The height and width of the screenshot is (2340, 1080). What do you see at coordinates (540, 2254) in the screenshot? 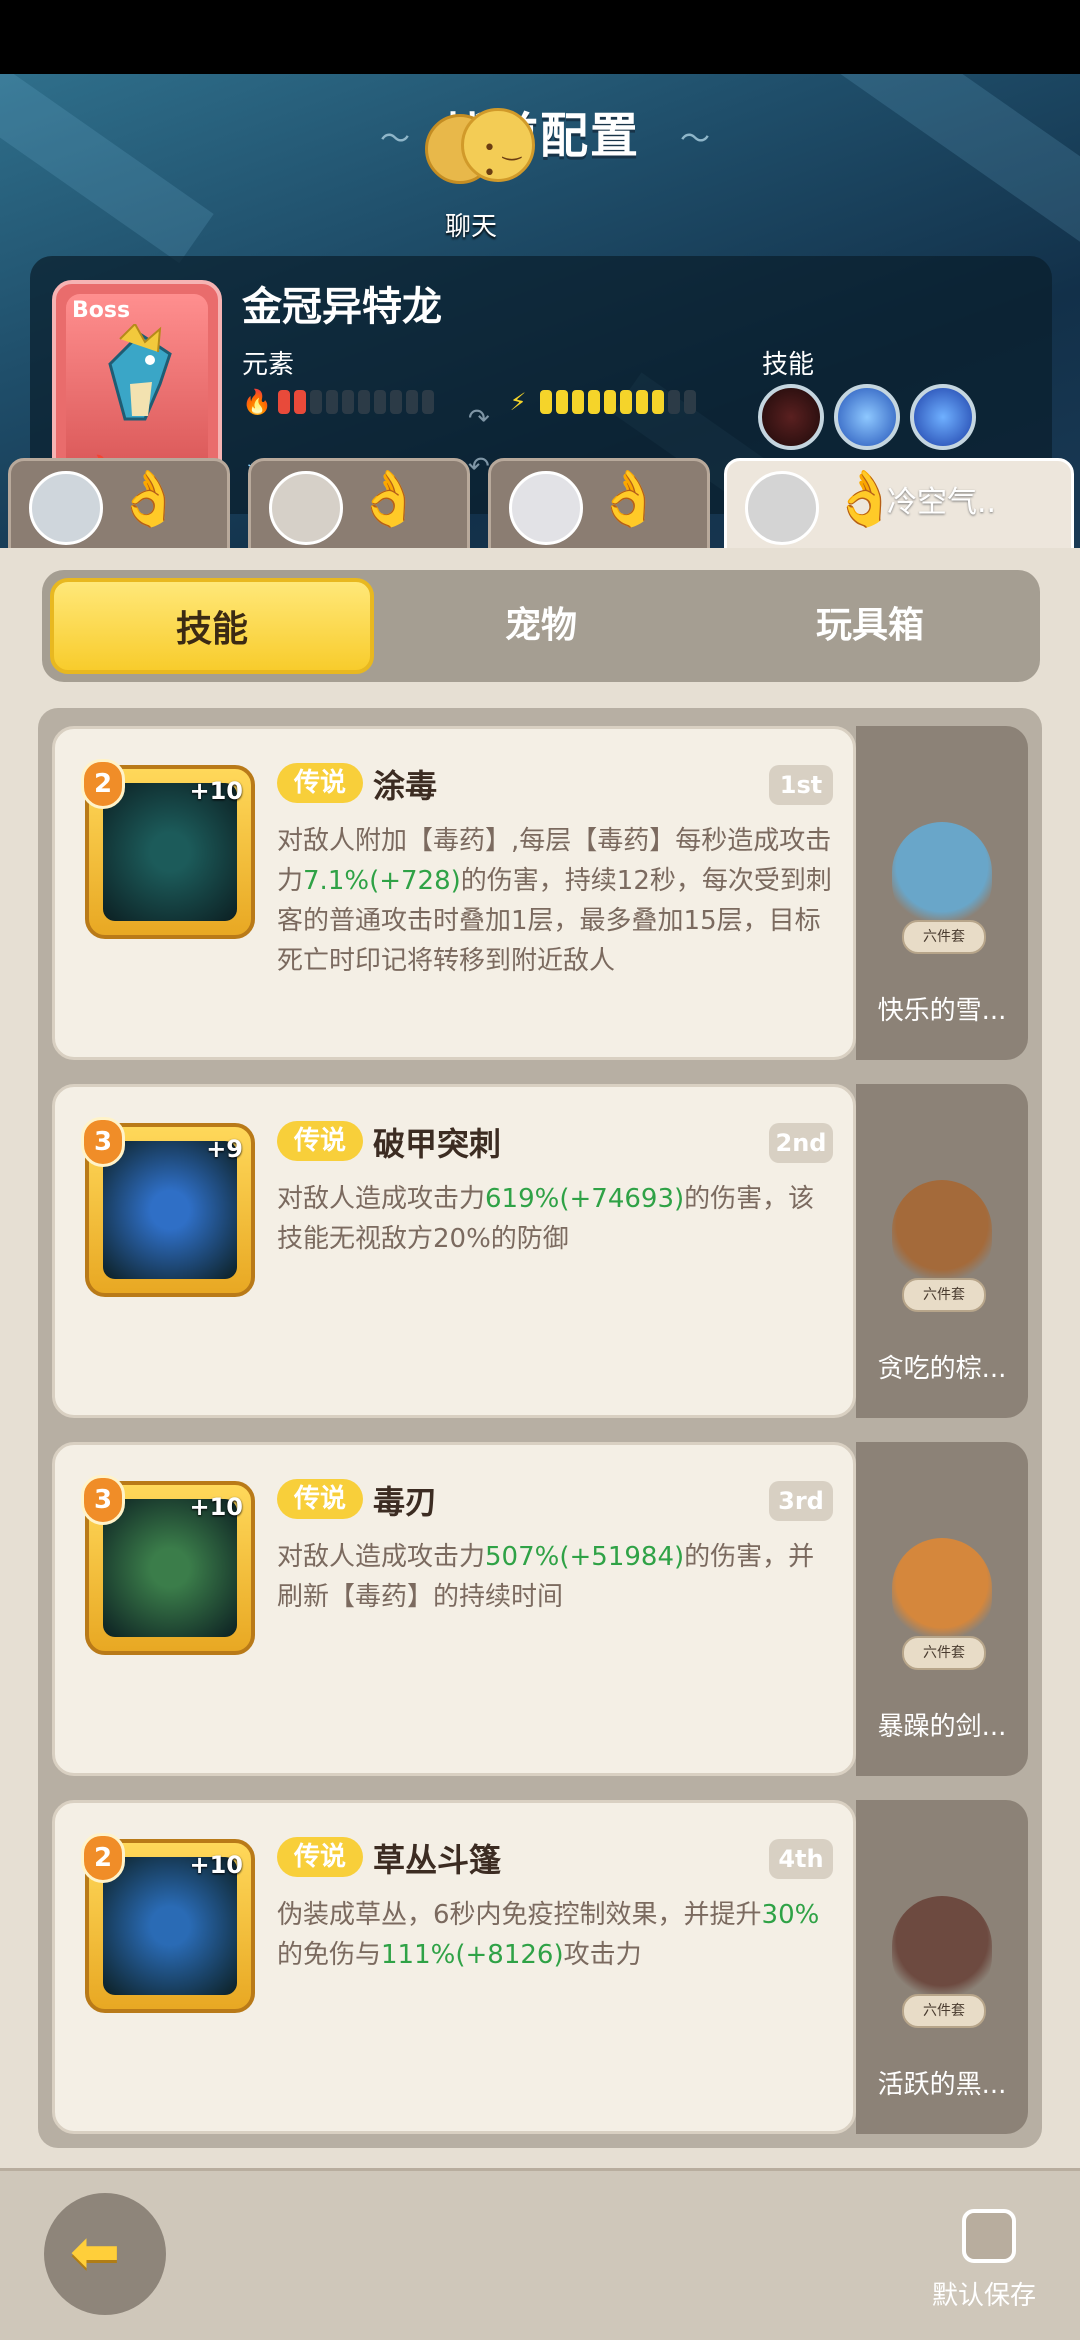
I see `bottom-bar: ⬅ 默认保存` at bounding box center [540, 2254].